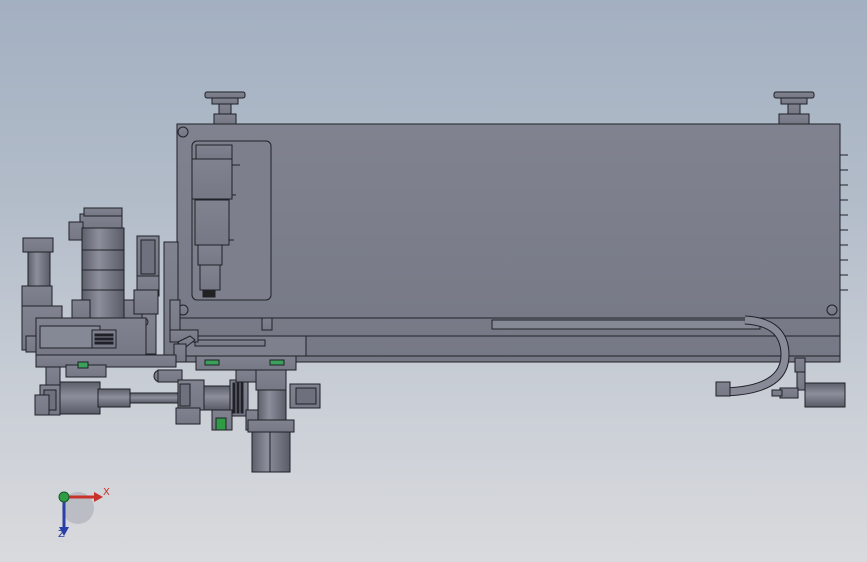 The height and width of the screenshot is (562, 867). I want to click on x-axis-label: X, so click(106, 492).